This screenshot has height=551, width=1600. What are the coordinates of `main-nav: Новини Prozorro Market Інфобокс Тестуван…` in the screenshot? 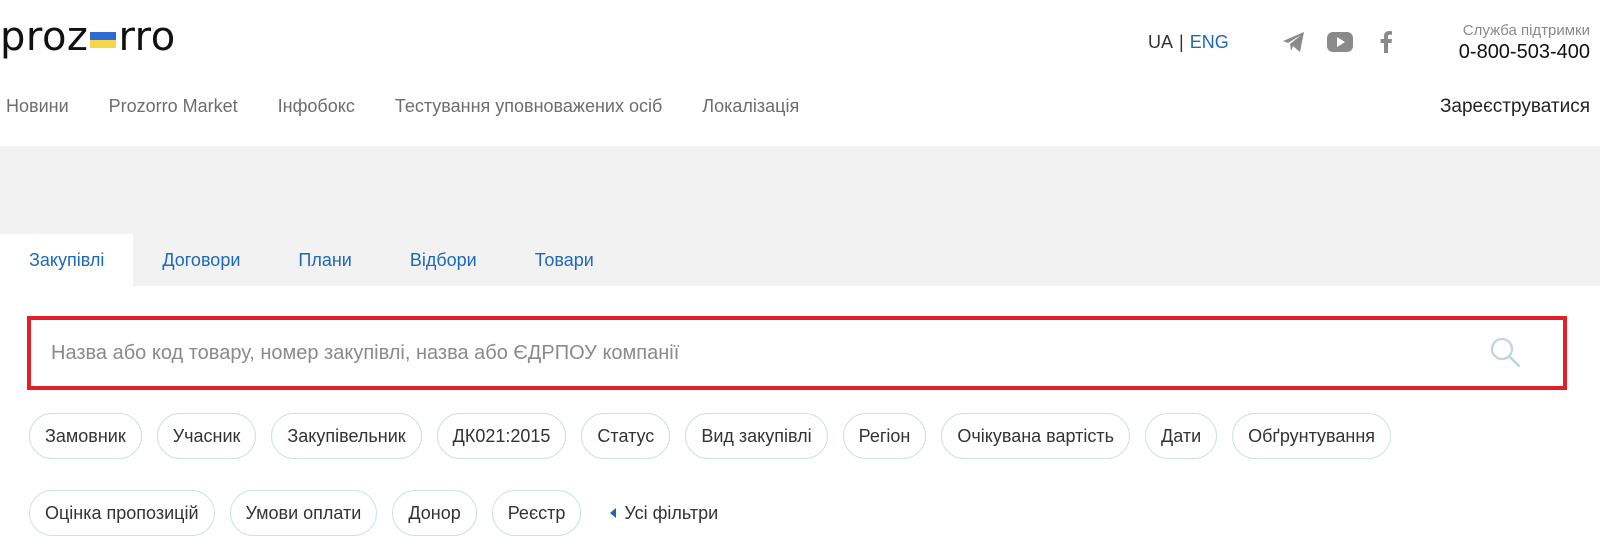 It's located at (402, 106).